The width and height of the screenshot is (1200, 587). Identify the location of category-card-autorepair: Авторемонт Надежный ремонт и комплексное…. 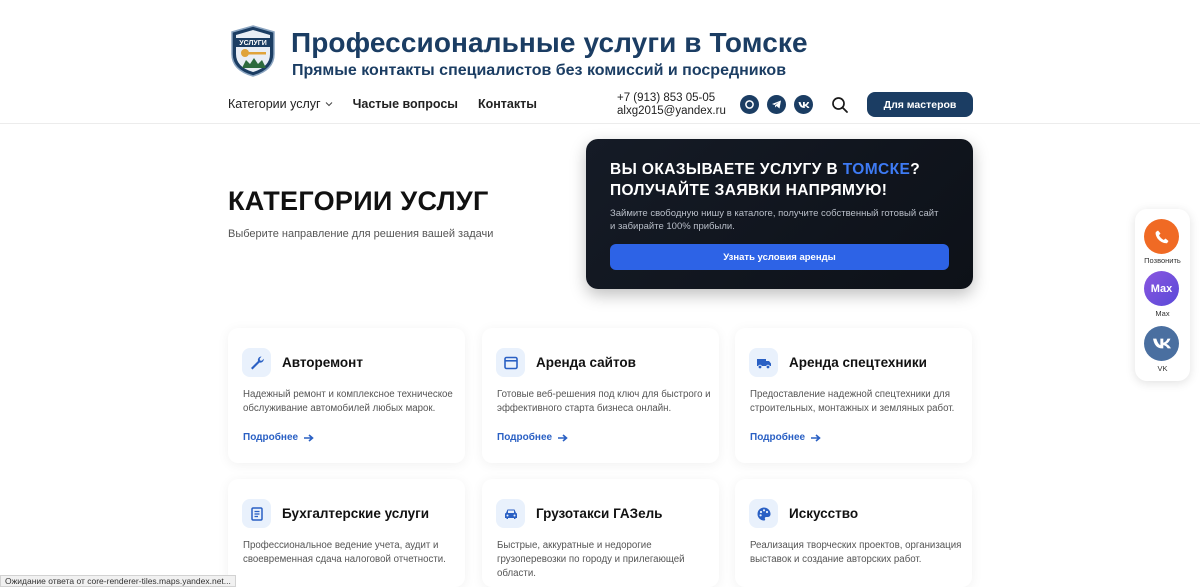
(346, 395).